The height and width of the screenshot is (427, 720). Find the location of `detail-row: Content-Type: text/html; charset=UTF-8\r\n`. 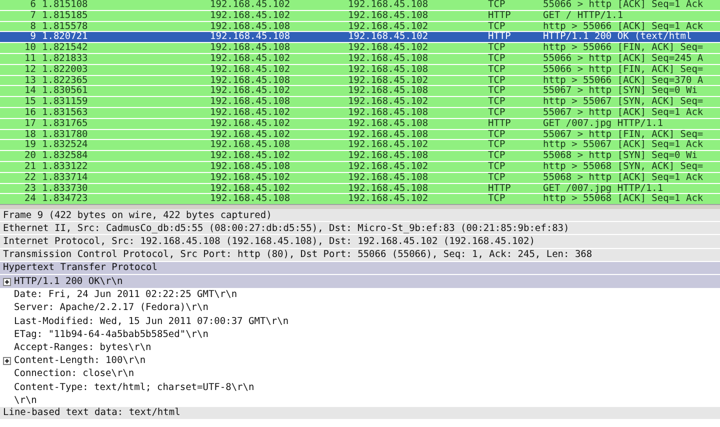

detail-row: Content-Type: text/html; charset=UTF-8\r\n is located at coordinates (360, 387).